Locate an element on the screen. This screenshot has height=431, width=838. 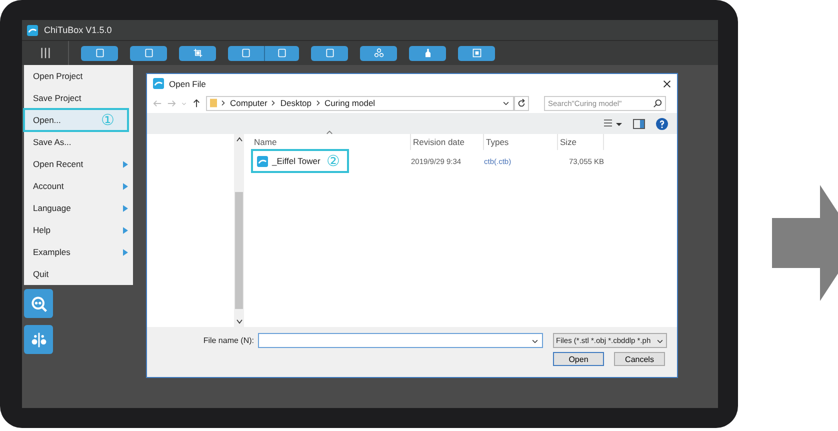
file-item: _Eiffel Tower ② is located at coordinates (300, 161).